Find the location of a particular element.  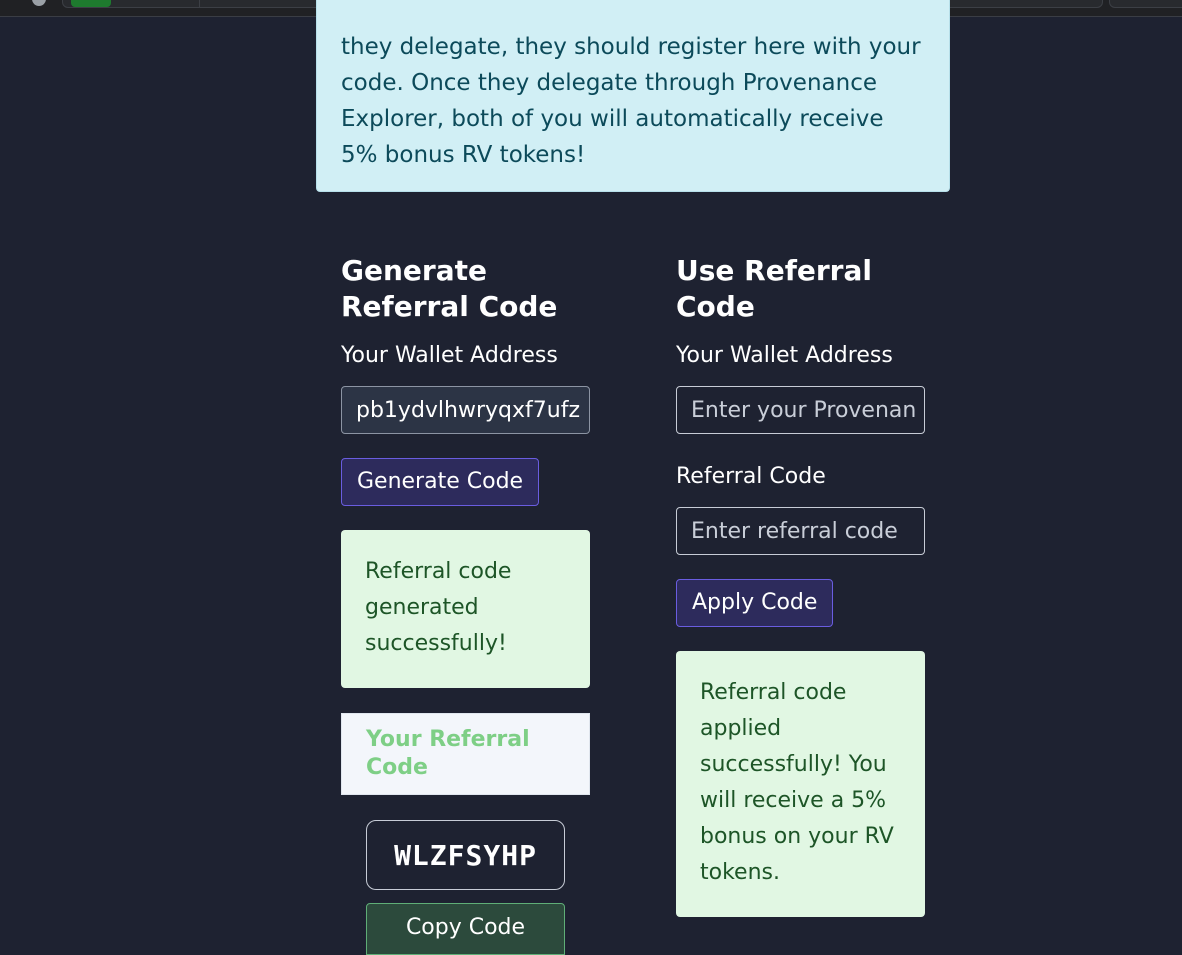

use-wallet-placeholder: Enter your Provenan is located at coordinates (804, 410).